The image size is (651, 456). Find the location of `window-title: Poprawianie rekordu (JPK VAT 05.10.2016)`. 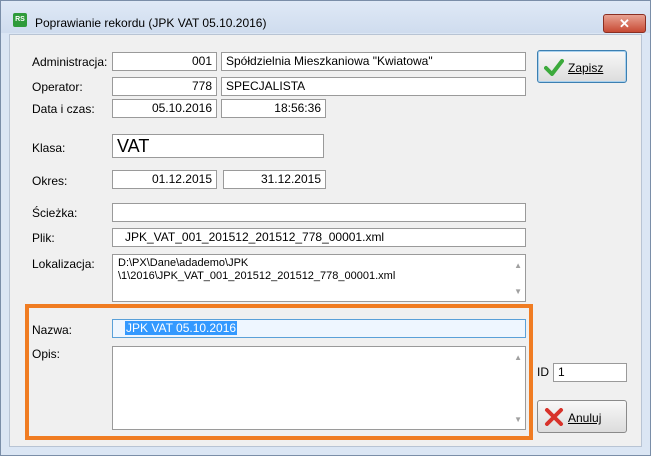

window-title: Poprawianie rekordu (JPK VAT 05.10.2016) is located at coordinates (151, 23).